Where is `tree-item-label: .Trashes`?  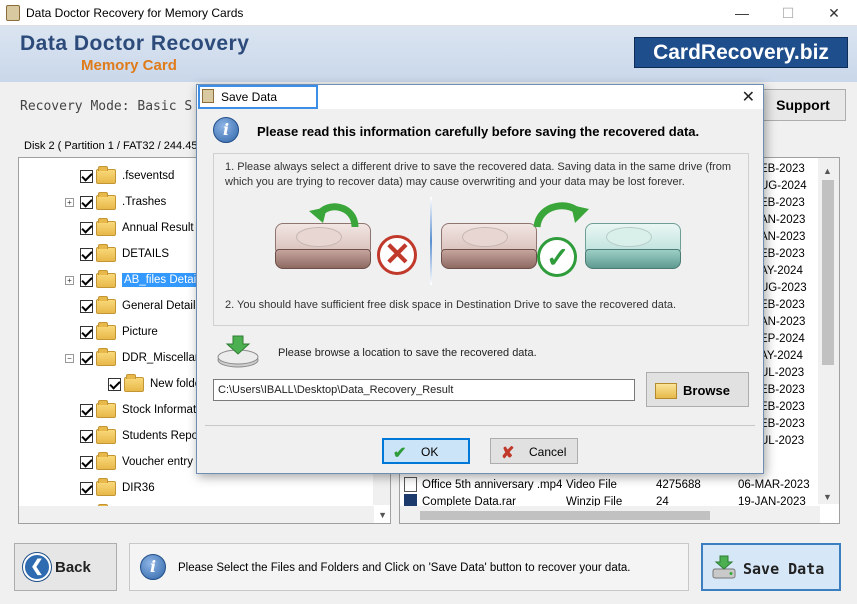
tree-item-label: .Trashes is located at coordinates (144, 202).